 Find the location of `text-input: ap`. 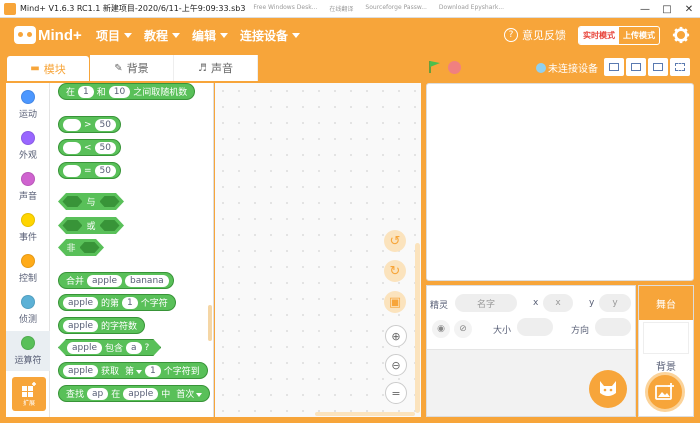

text-input: ap is located at coordinates (98, 393).